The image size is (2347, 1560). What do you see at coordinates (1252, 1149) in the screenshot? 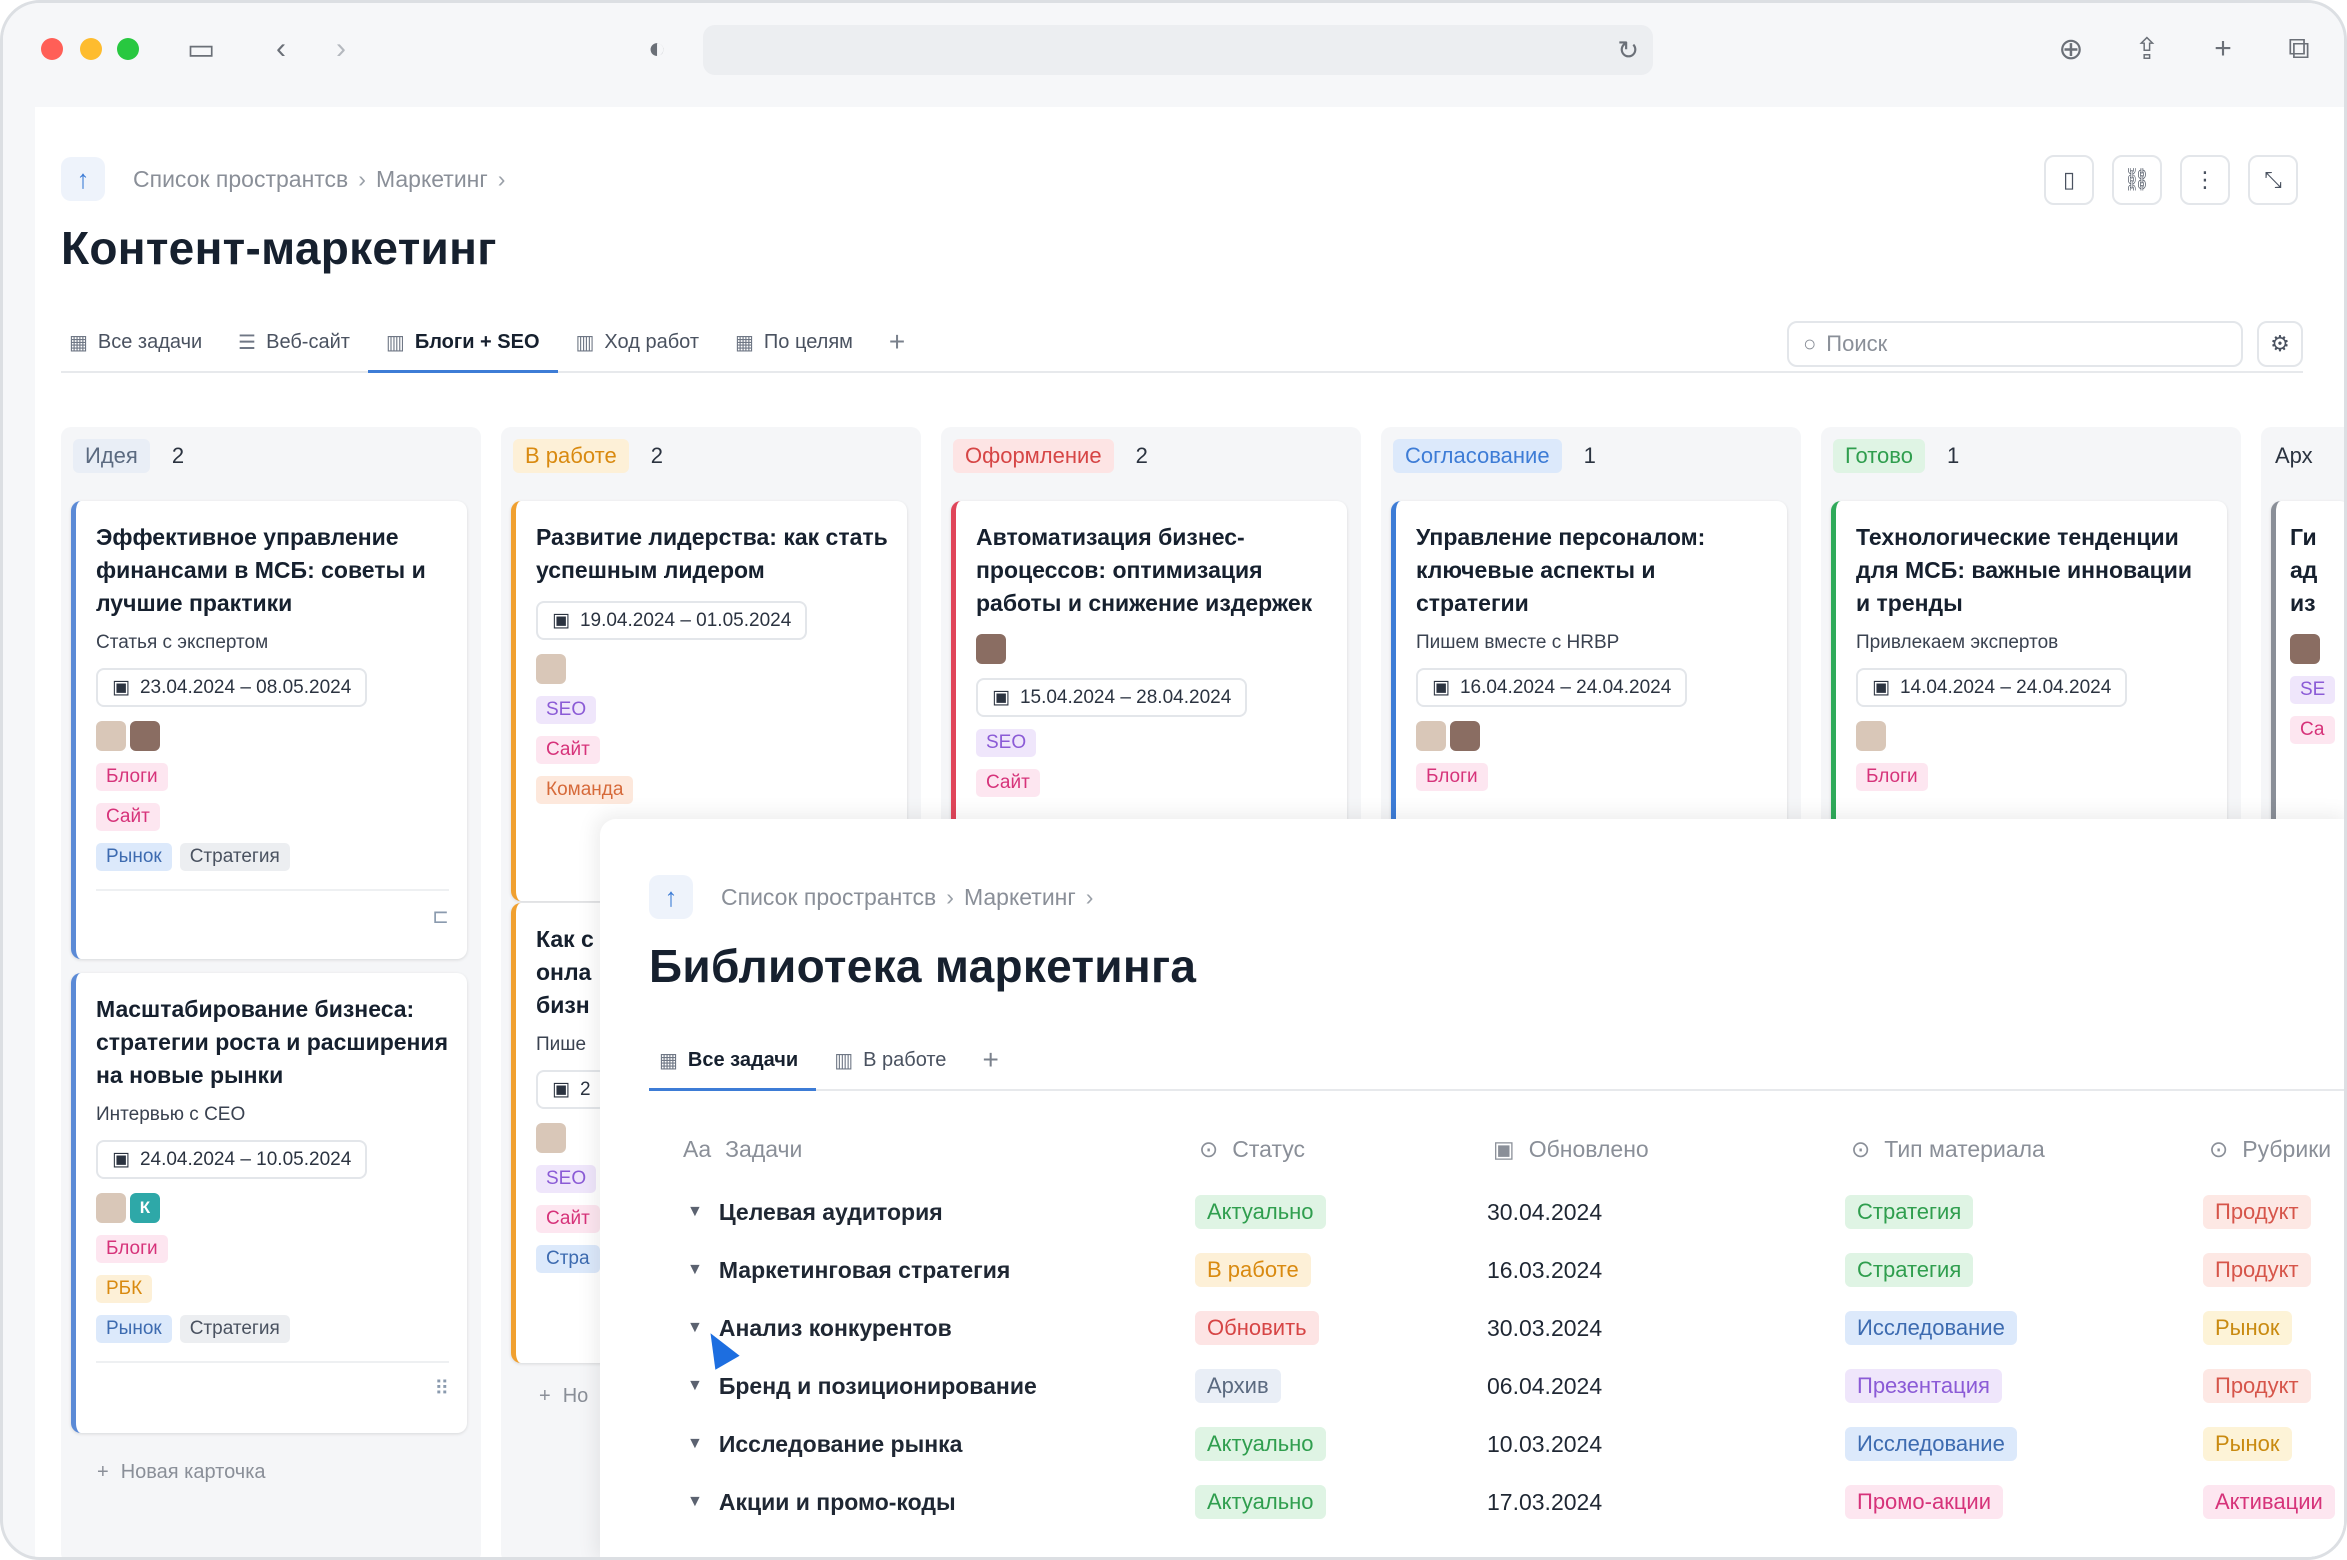
I see `col-header-status: ⊙ Статус` at bounding box center [1252, 1149].